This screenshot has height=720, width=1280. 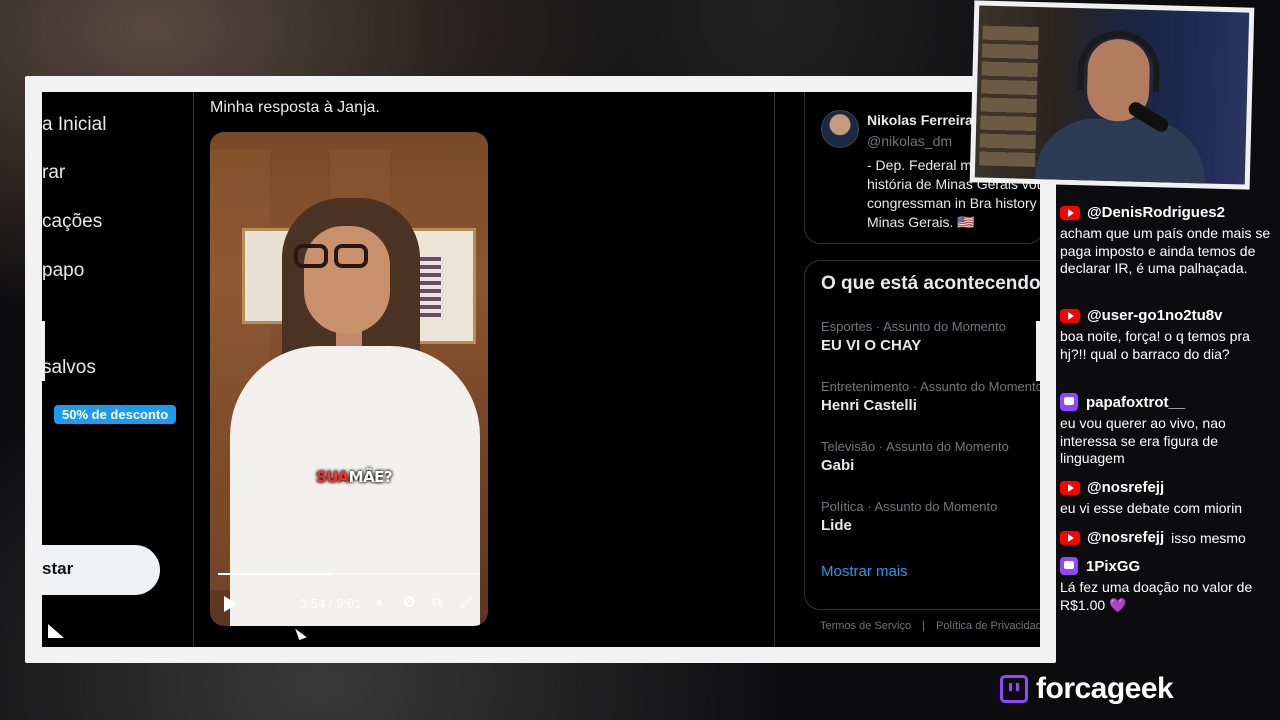 What do you see at coordinates (1151, 508) in the screenshot?
I see `chat-text: eu vi esse debate com miorin` at bounding box center [1151, 508].